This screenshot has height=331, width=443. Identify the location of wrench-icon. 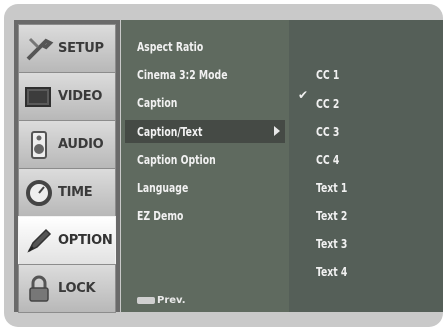
(39, 49).